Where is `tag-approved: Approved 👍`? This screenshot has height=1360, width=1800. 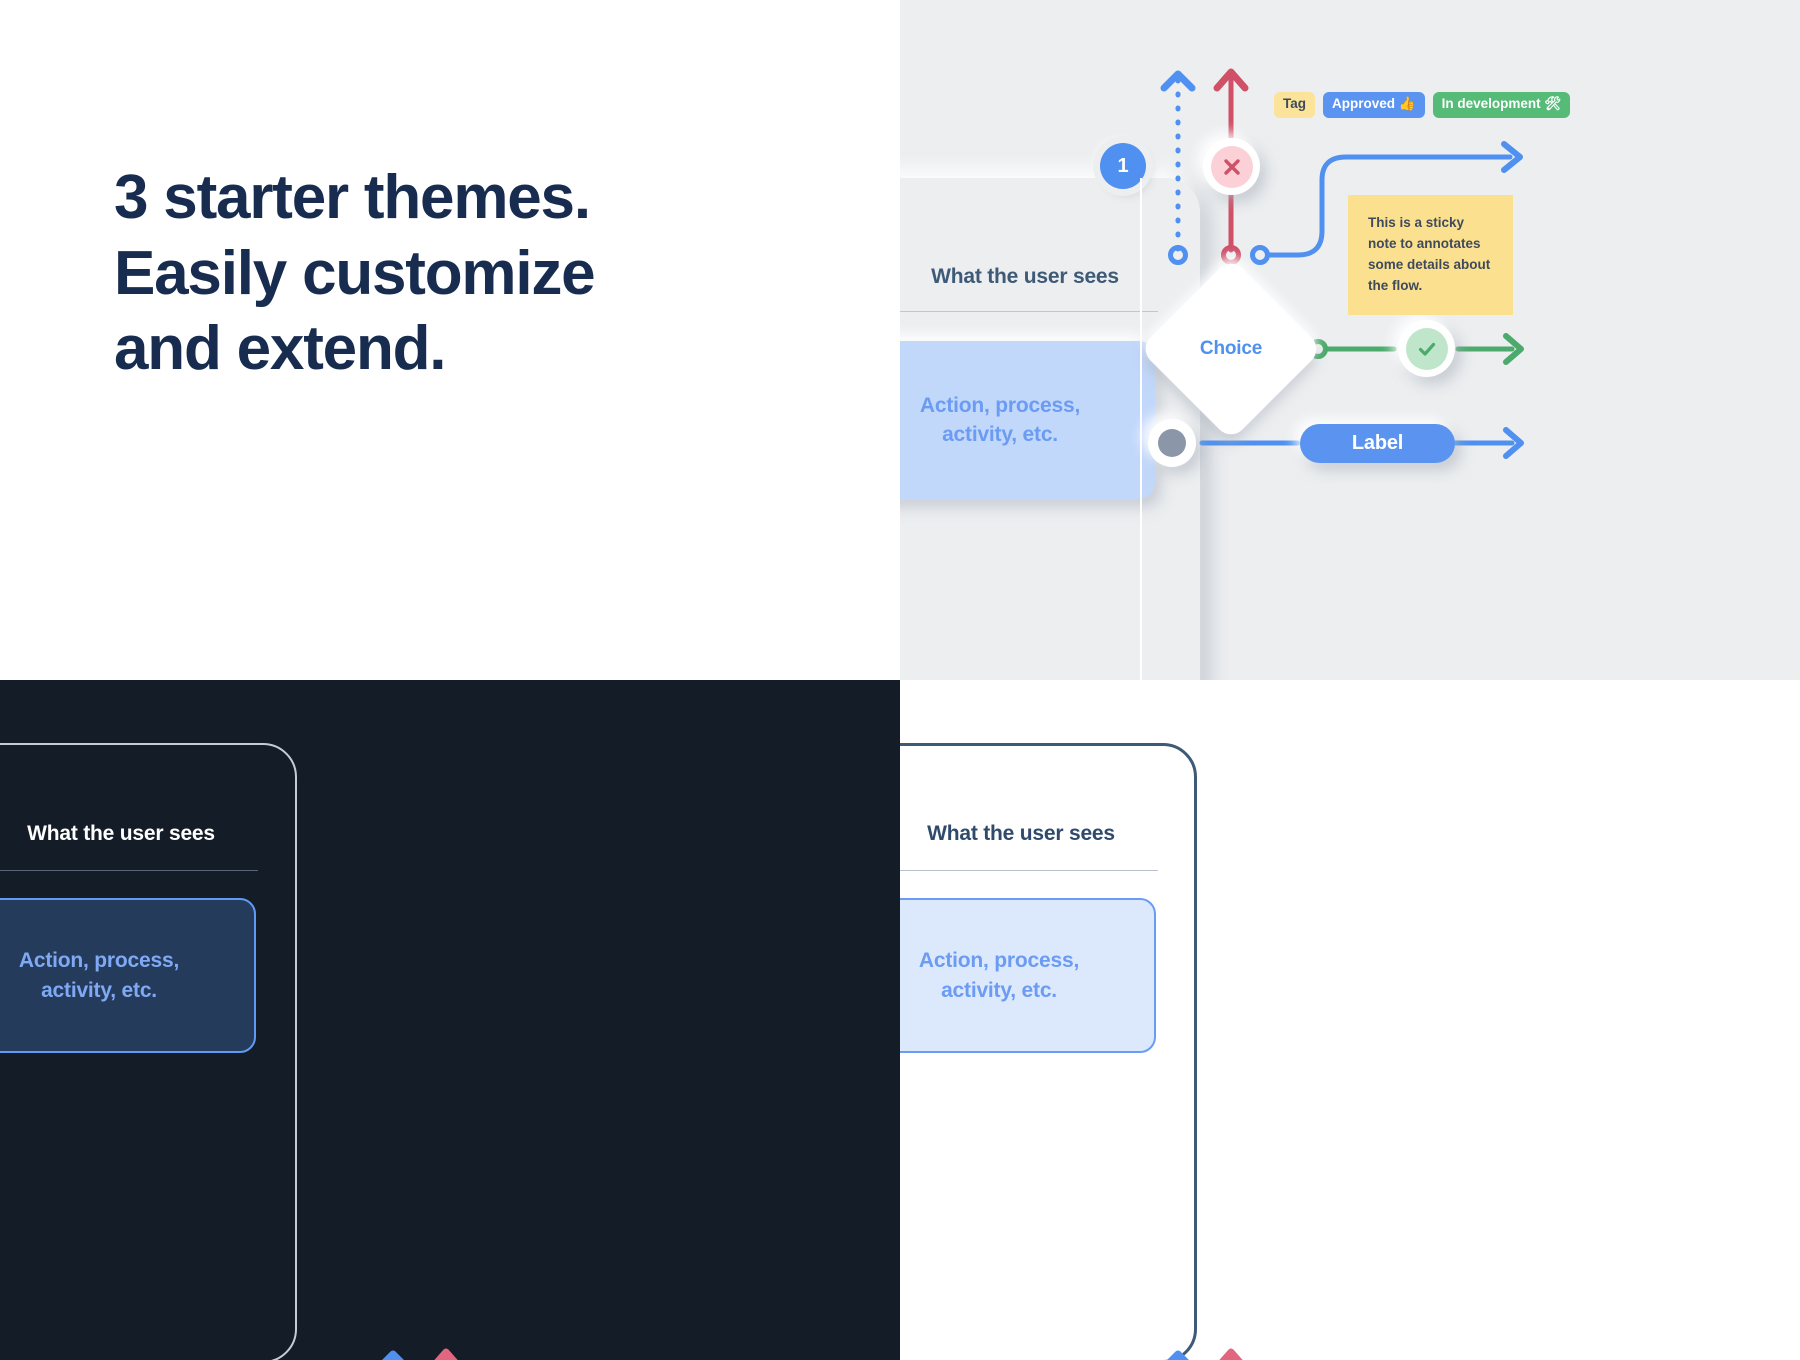 tag-approved: Approved 👍 is located at coordinates (1374, 105).